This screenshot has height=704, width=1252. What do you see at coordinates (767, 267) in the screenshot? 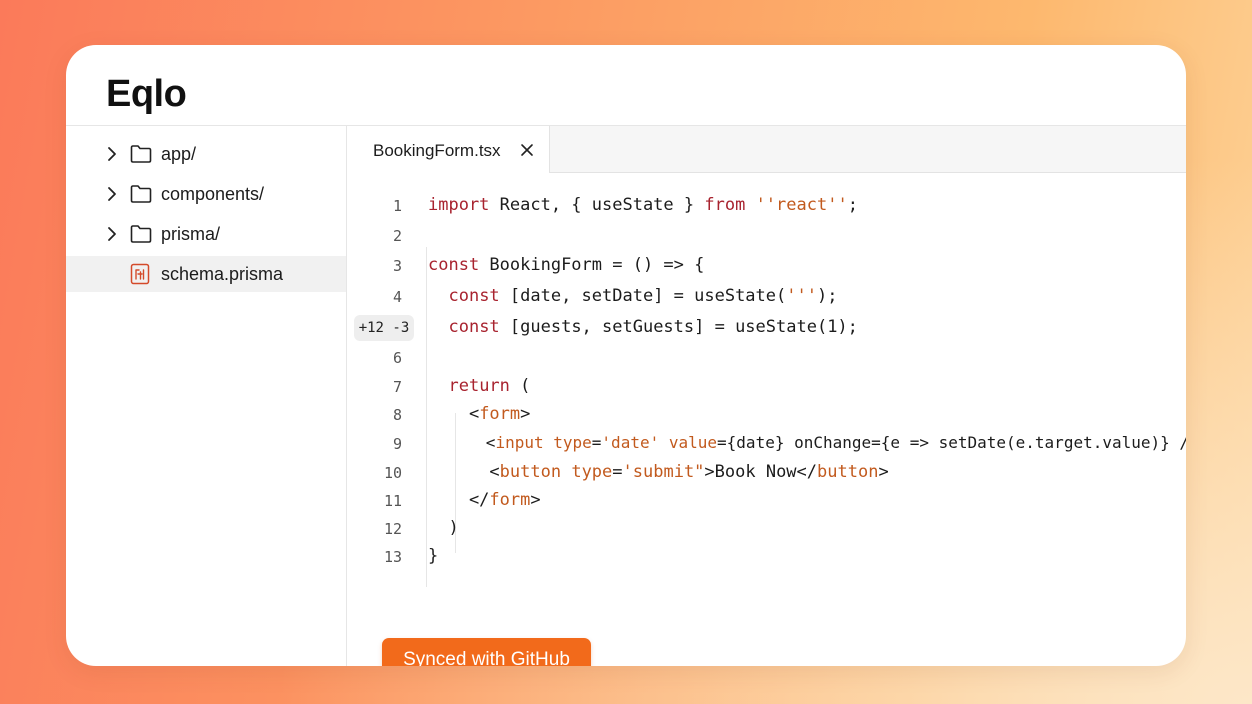
I see `code-line: 3 const BookingForm = () => {` at bounding box center [767, 267].